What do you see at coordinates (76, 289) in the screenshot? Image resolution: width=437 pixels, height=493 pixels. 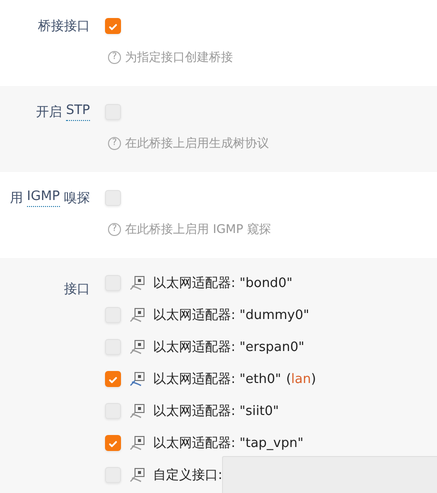 I see `field-label: 接口` at bounding box center [76, 289].